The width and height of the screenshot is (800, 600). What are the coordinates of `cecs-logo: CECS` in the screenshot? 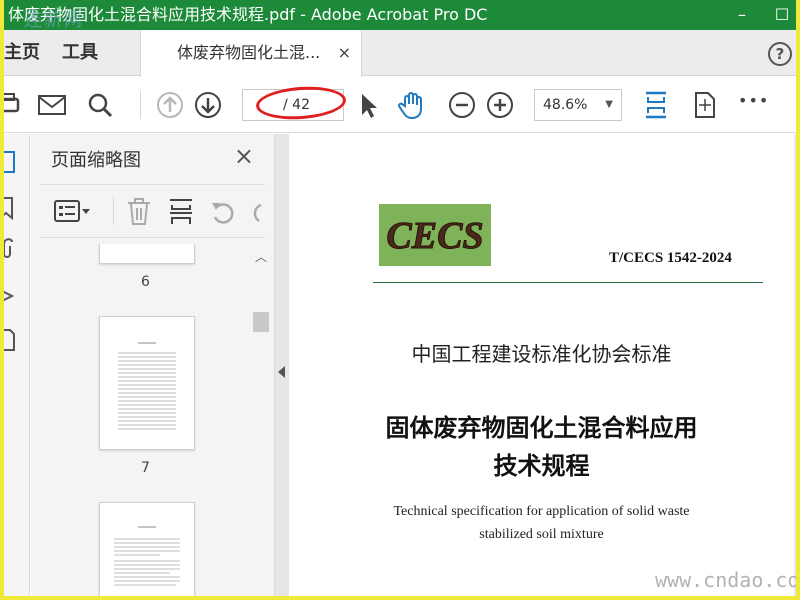 It's located at (435, 235).